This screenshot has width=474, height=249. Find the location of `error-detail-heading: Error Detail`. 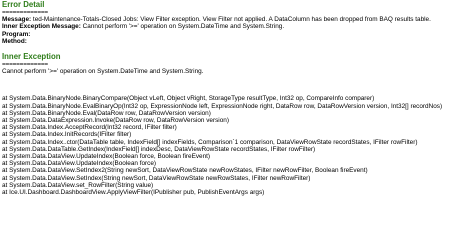

error-detail-heading: Error Detail is located at coordinates (23, 4).